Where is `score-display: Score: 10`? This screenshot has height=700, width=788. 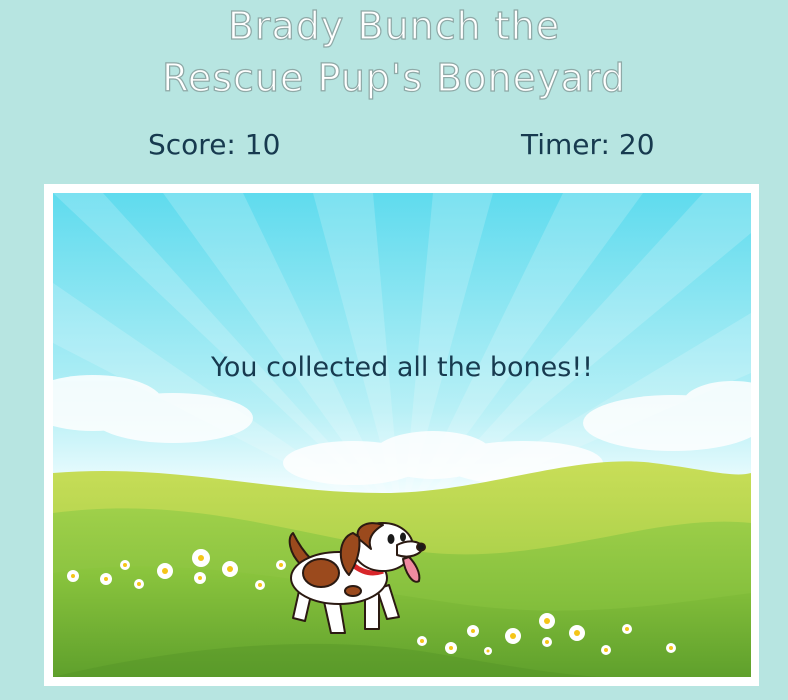 score-display: Score: 10 is located at coordinates (214, 144).